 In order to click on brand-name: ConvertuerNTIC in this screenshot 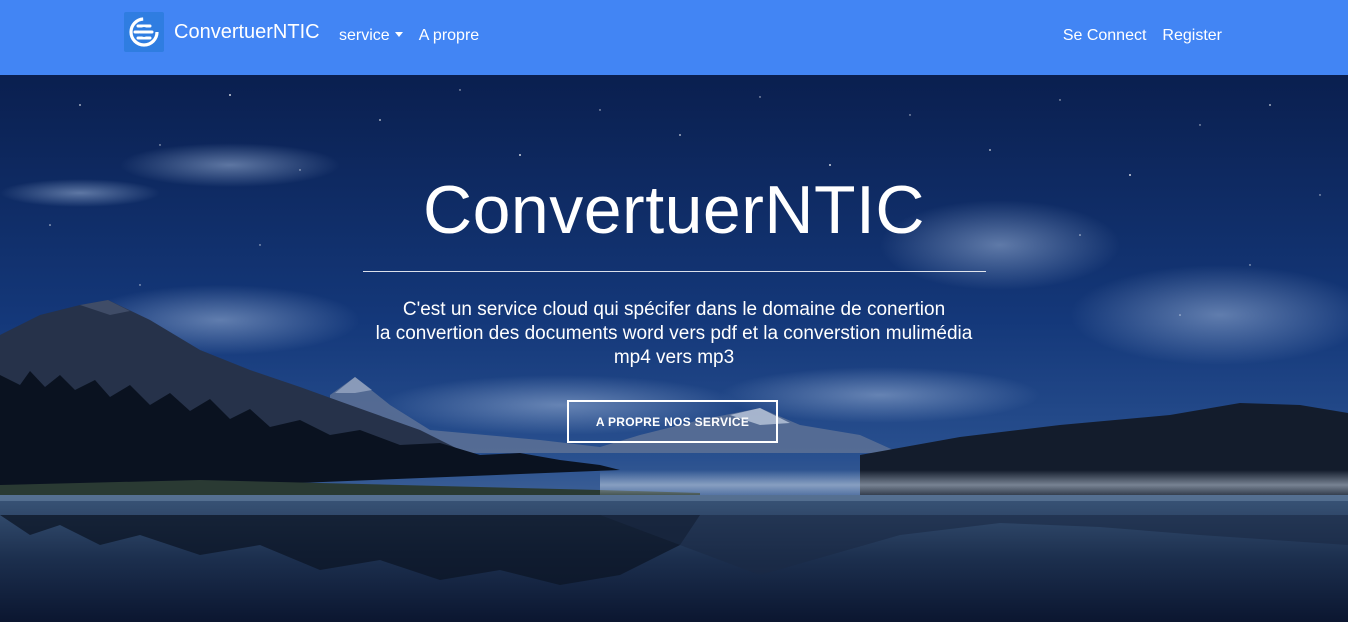, I will do `click(247, 31)`.